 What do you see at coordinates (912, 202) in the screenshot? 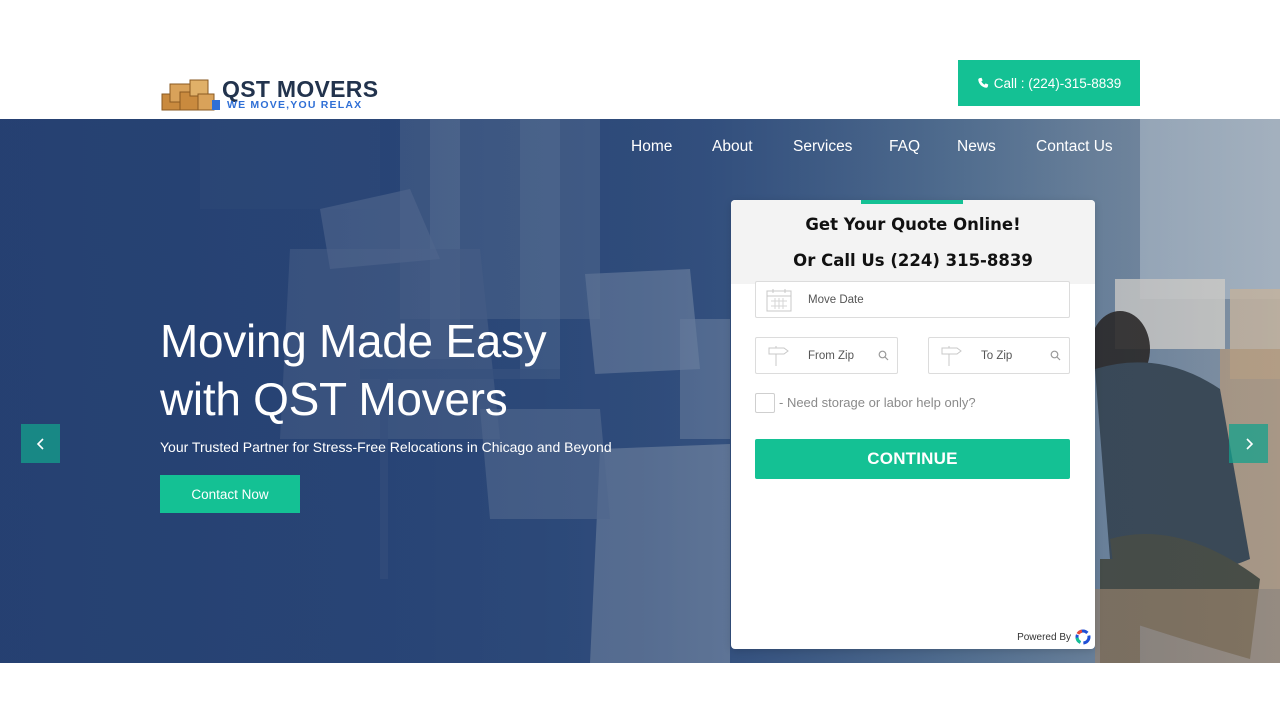
I see `quote-accent-bar` at bounding box center [912, 202].